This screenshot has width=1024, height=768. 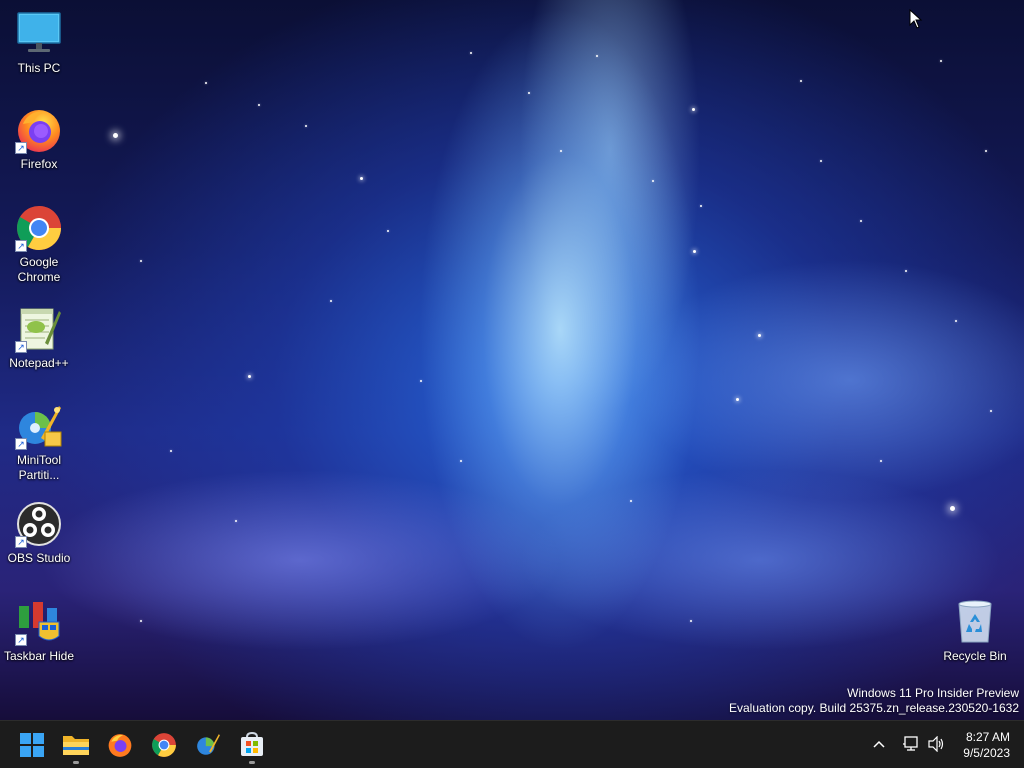 I want to click on desktop-icon-obs-studio: ↗ OBS Studio, so click(x=39, y=533).